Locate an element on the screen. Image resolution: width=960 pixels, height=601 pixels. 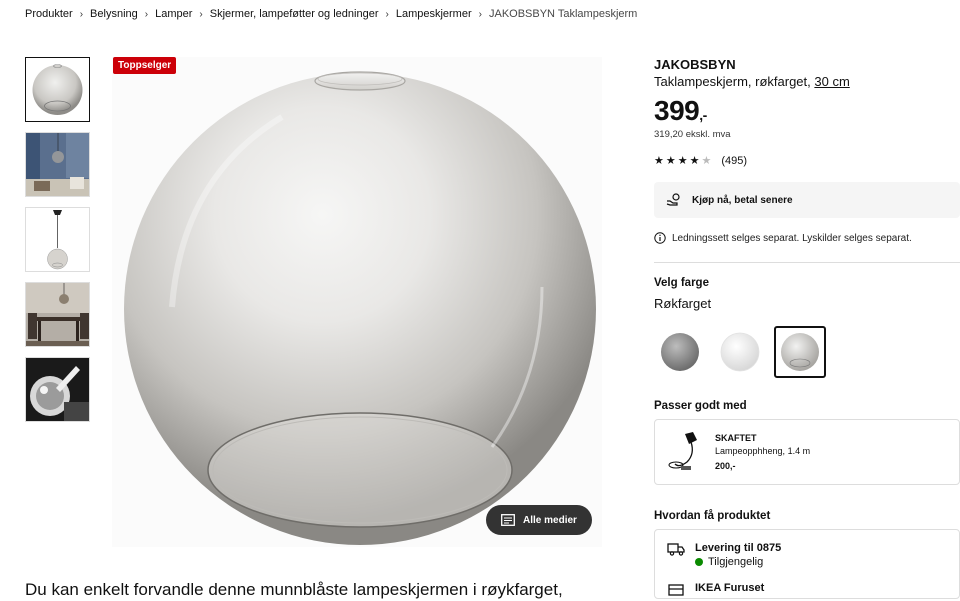
all-media-label: Alle medier is located at coordinates (550, 520).